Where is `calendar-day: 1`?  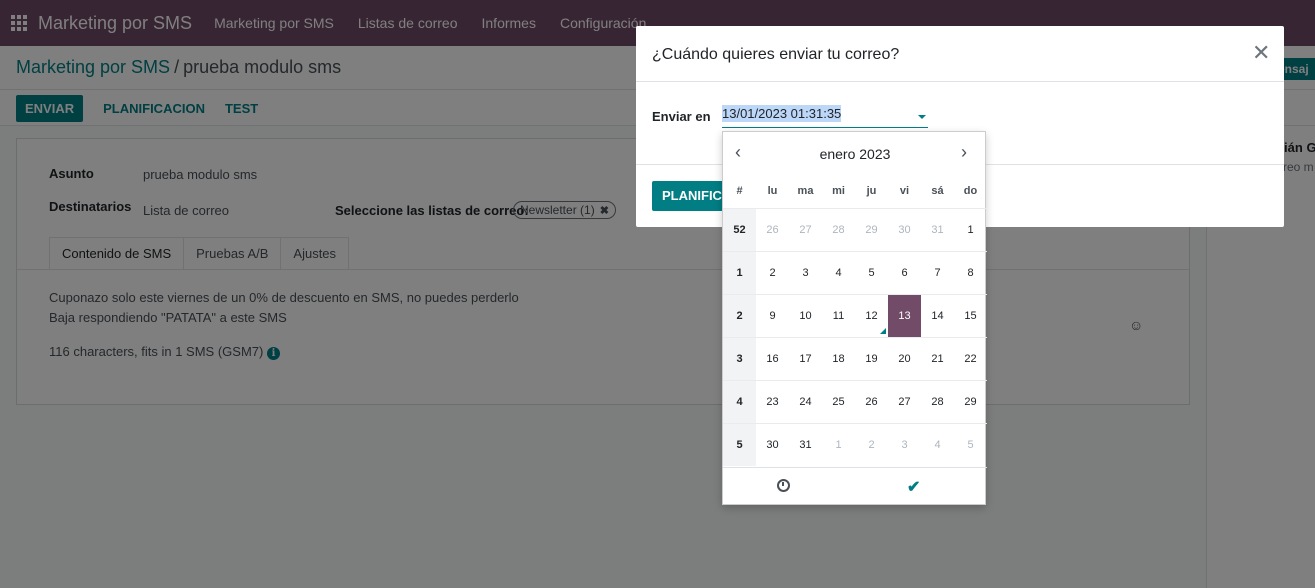
calendar-day: 1 is located at coordinates (970, 229).